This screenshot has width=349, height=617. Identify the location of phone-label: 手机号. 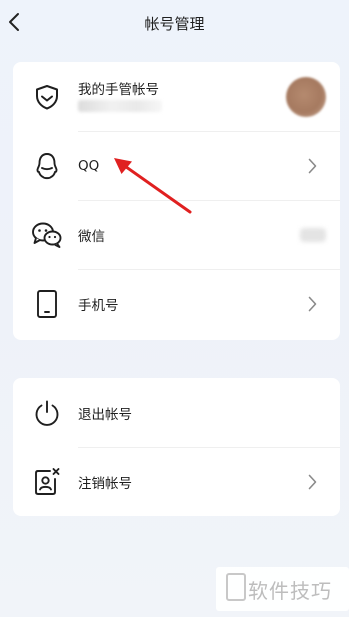
(98, 305).